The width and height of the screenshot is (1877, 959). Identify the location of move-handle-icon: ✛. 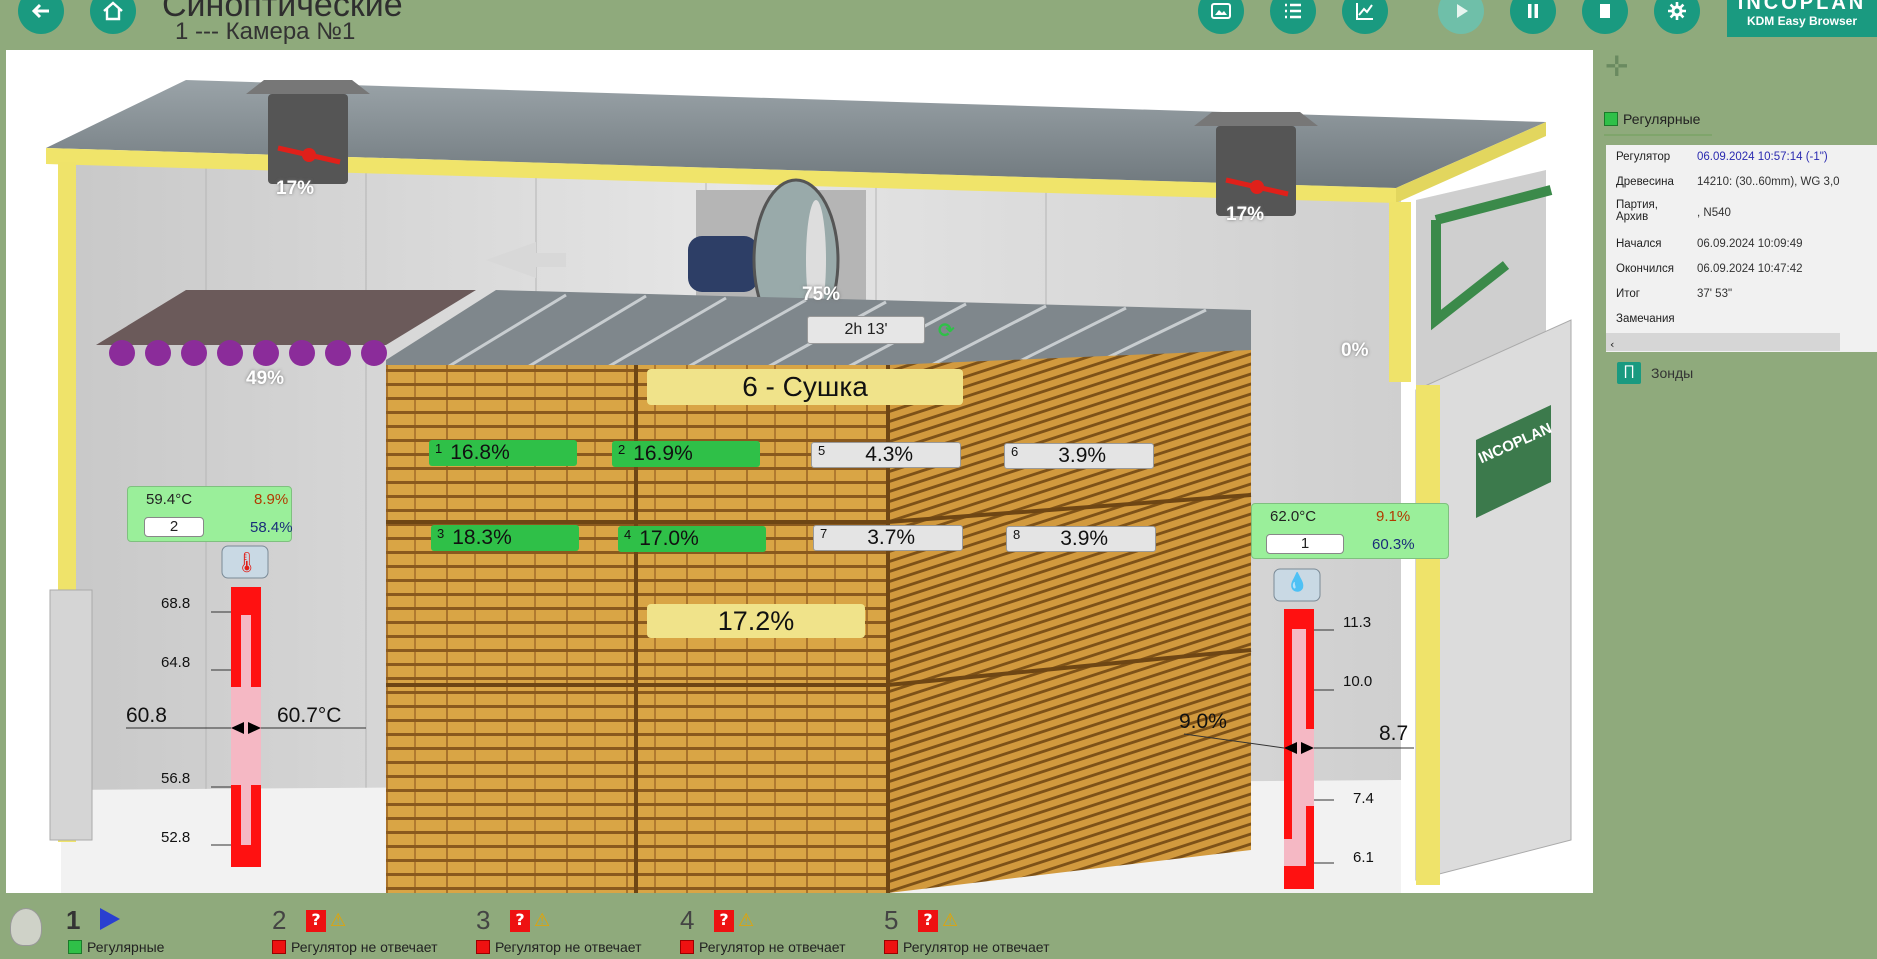
(1616, 66).